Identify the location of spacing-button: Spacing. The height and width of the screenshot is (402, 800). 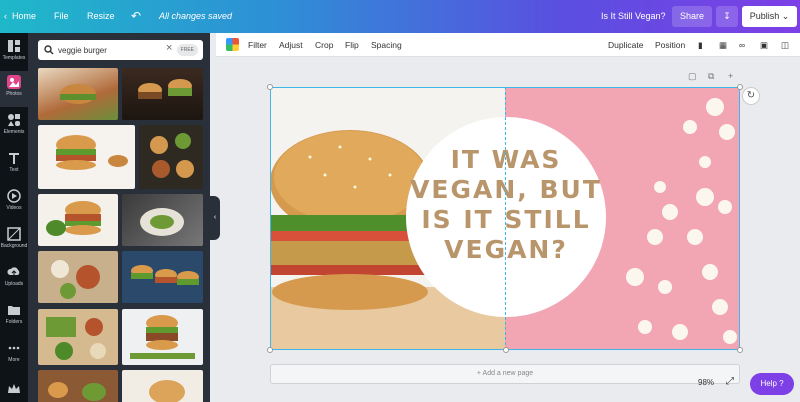
(386, 45).